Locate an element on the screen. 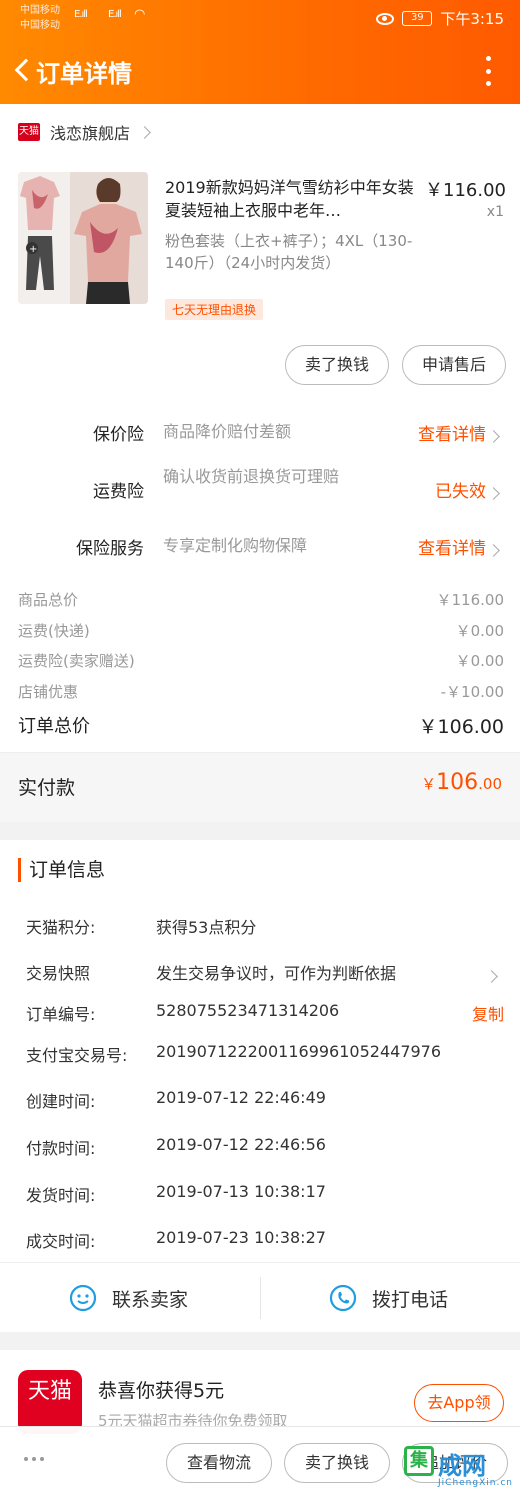 This screenshot has width=520, height=1500. view-logistics-button: 查看物流 is located at coordinates (219, 1463).